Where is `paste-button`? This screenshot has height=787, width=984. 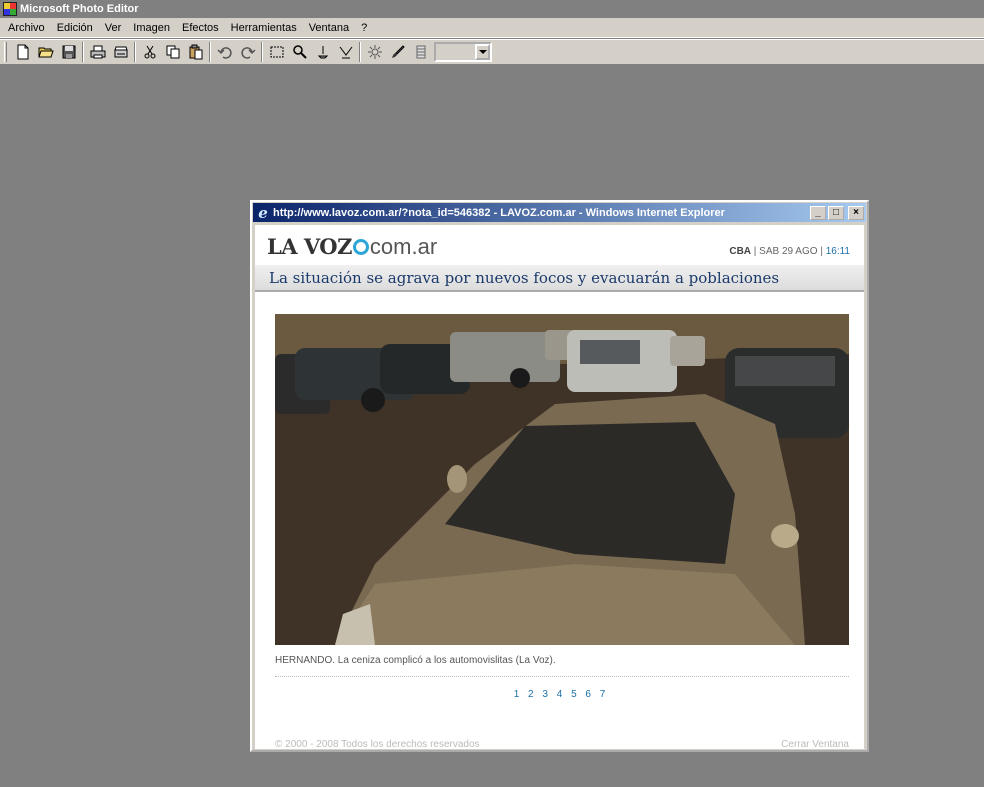
paste-button is located at coordinates (195, 52).